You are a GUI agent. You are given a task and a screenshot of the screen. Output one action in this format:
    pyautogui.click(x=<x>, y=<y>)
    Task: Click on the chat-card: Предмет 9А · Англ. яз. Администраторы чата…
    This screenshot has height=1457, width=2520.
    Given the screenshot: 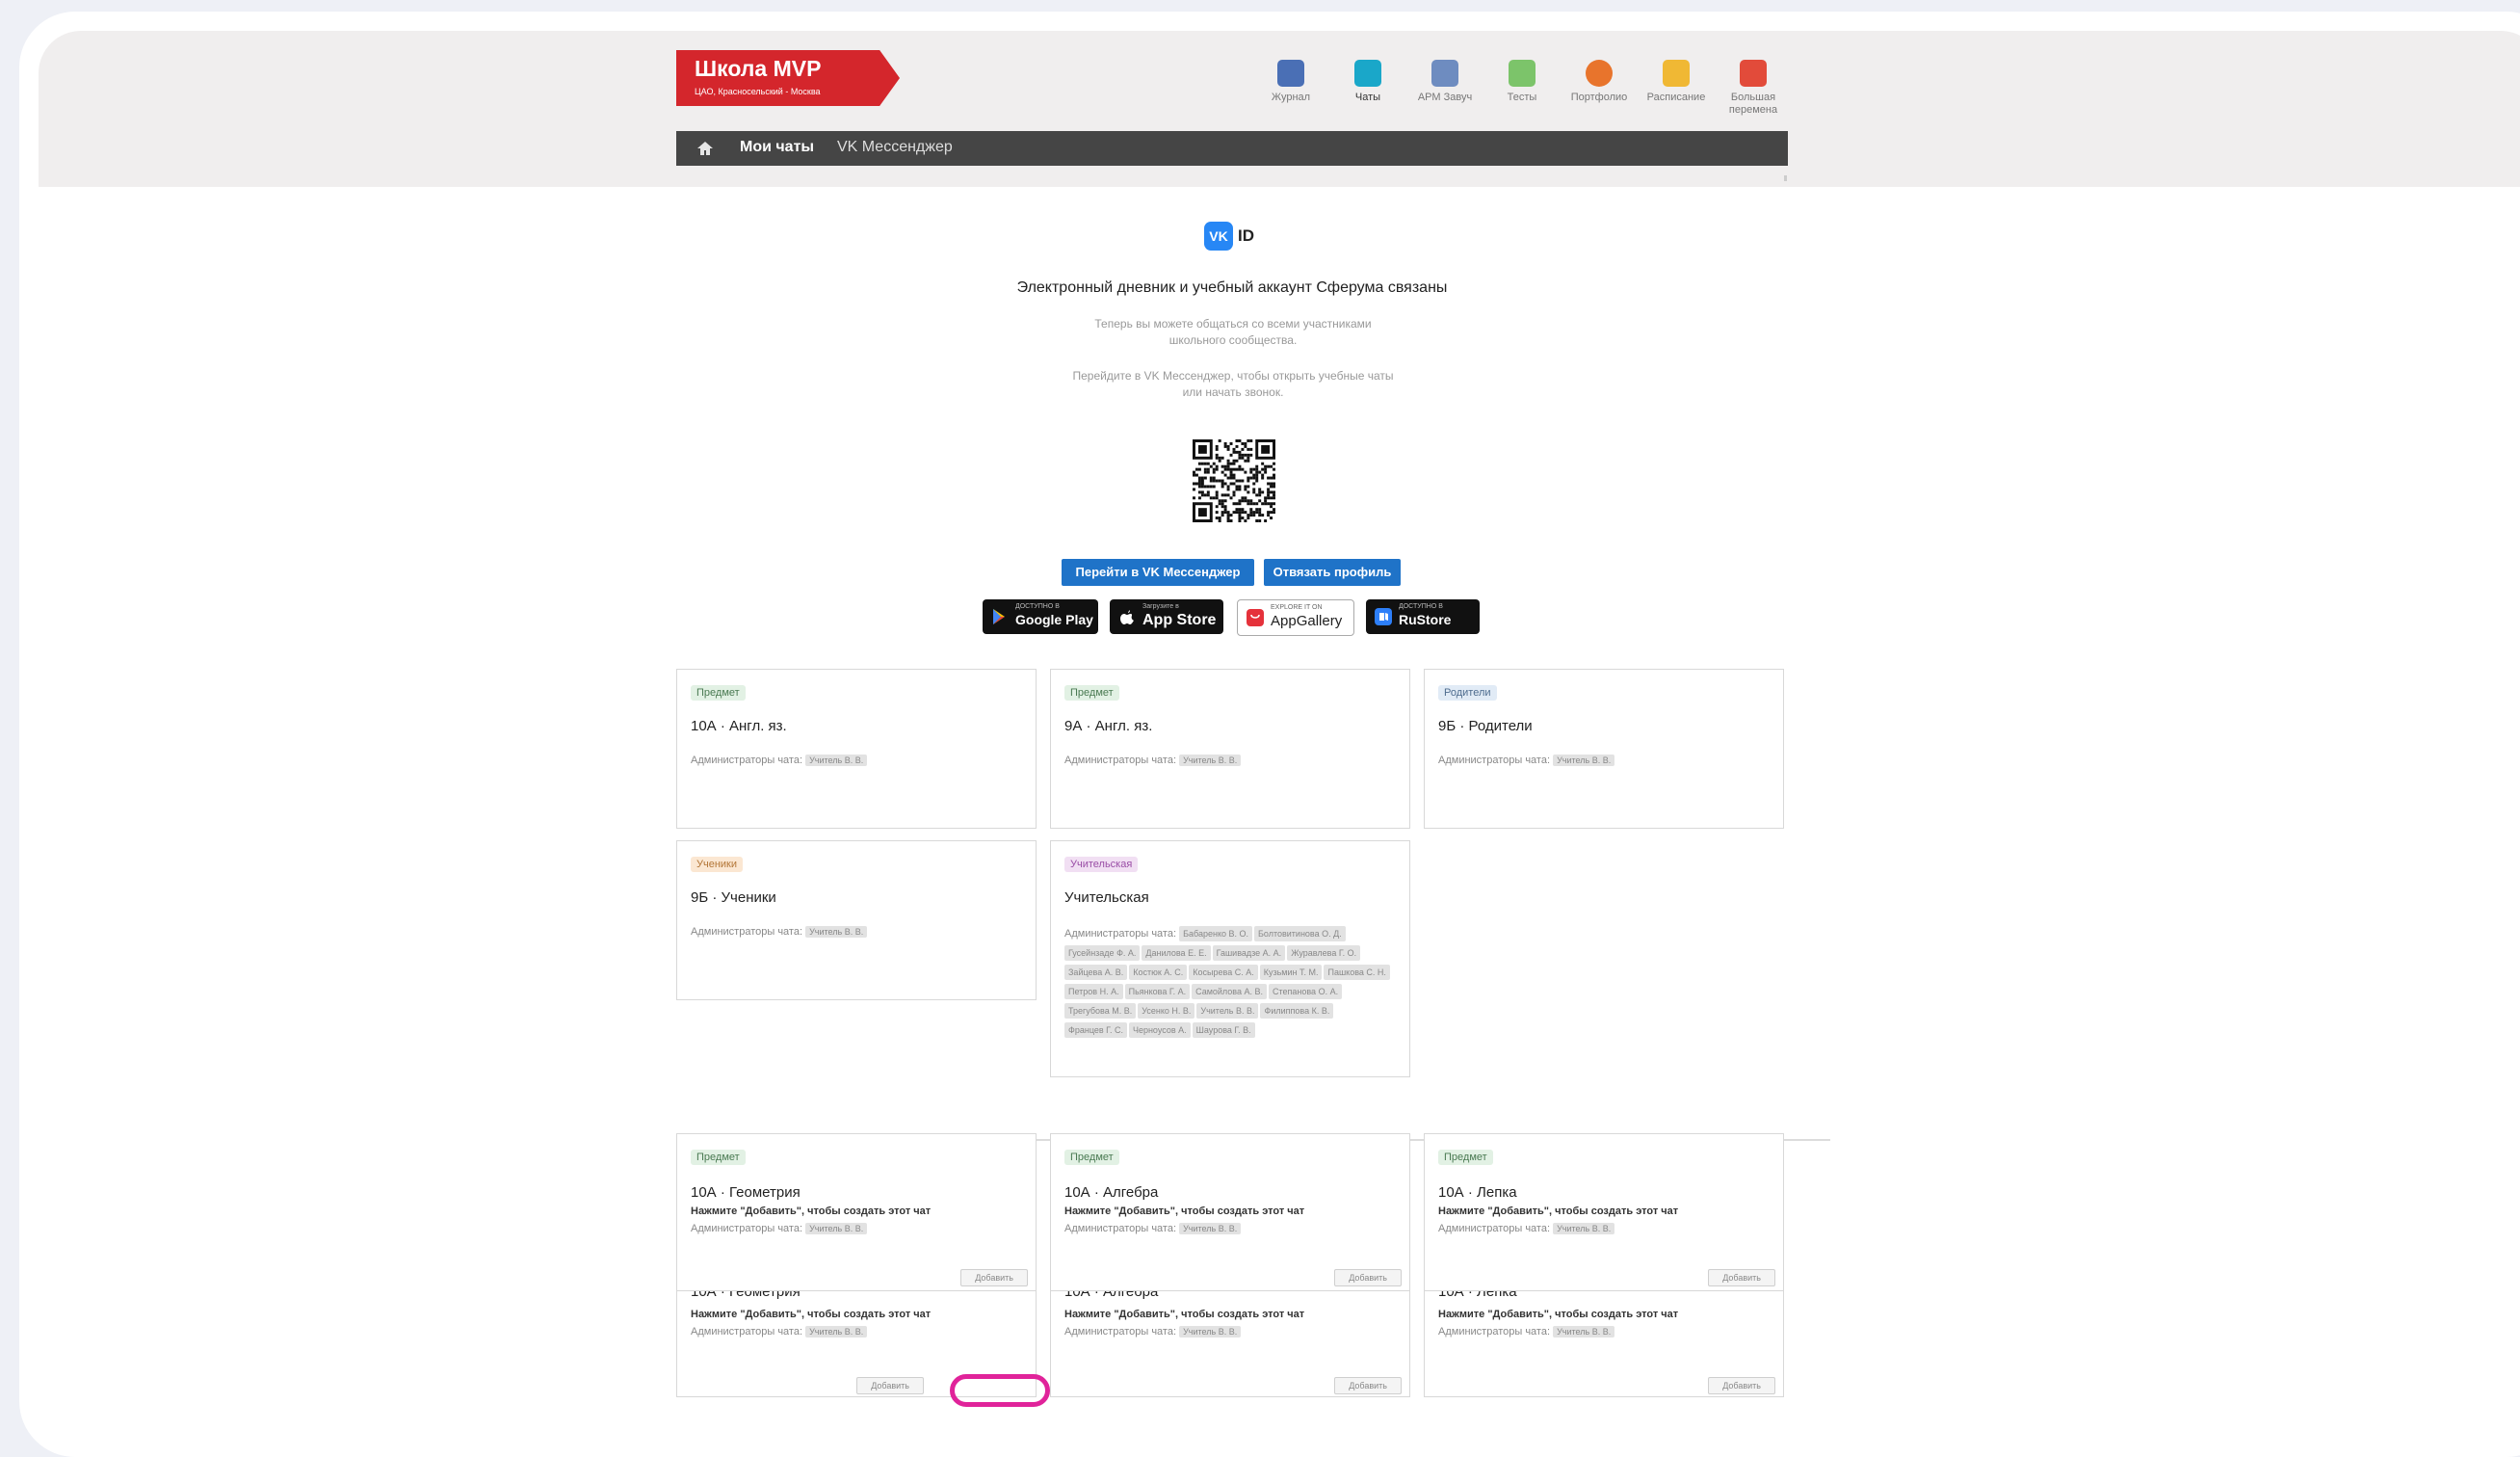 What is the action you would take?
    pyautogui.click(x=1230, y=749)
    